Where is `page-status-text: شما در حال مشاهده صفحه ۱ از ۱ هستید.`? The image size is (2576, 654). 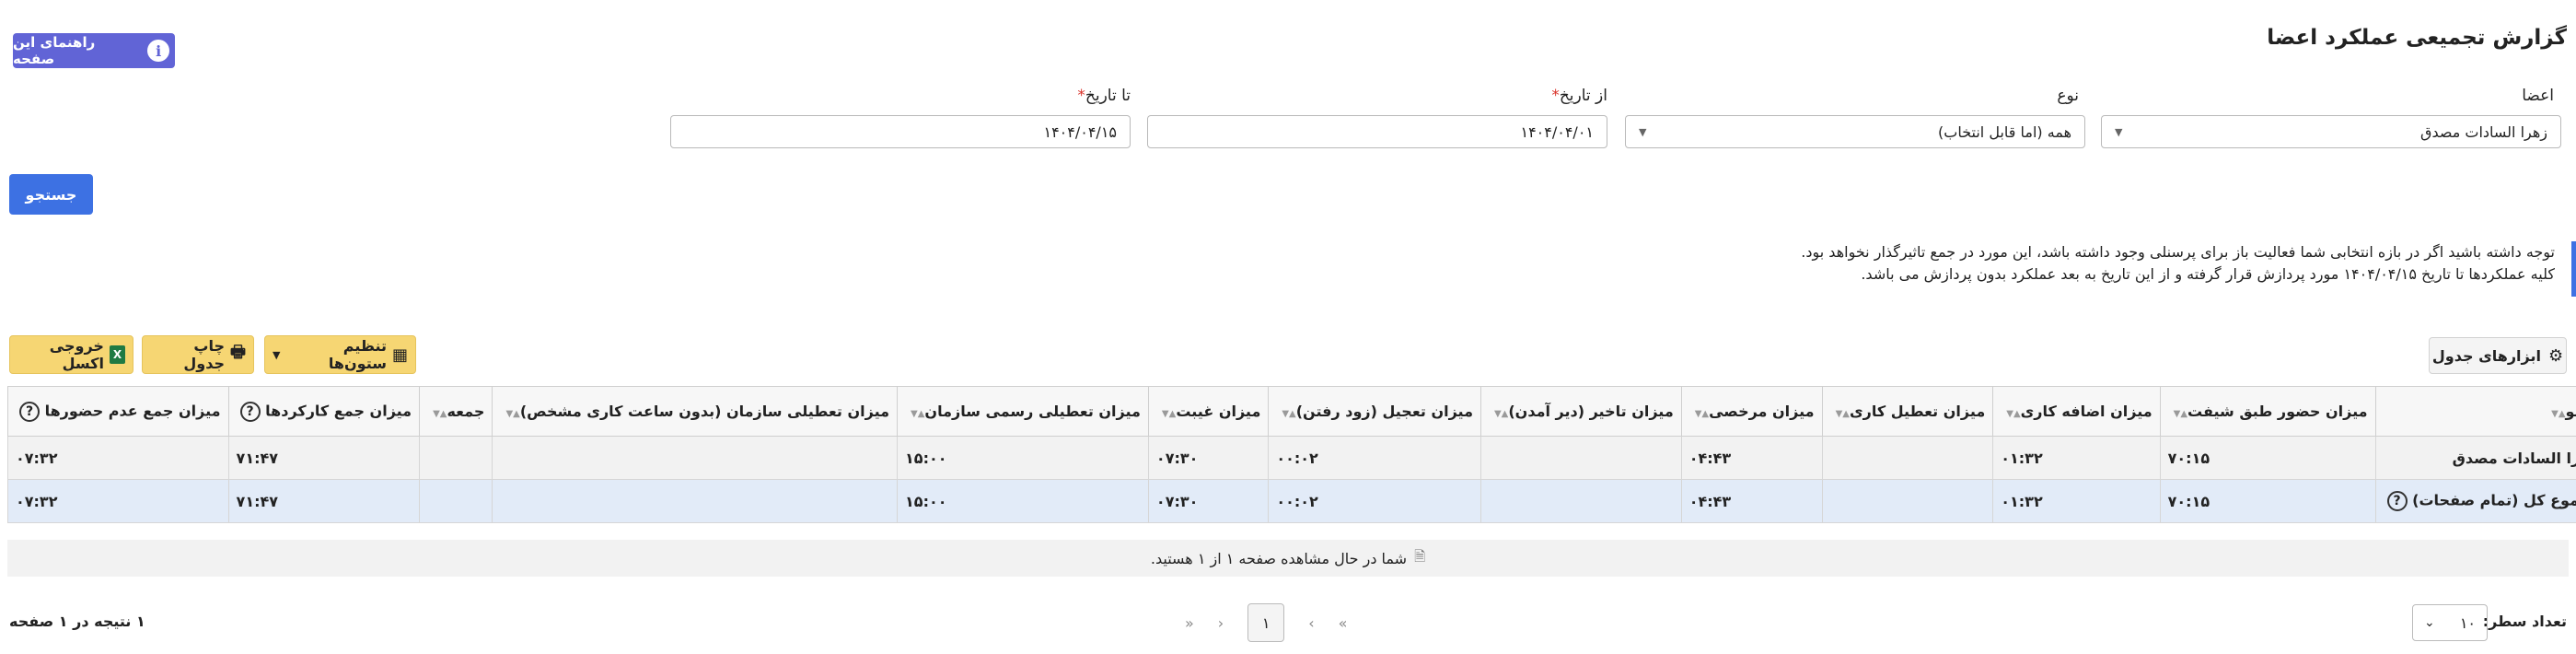
page-status-text: شما در حال مشاهده صفحه ۱ از ۱ هستید. is located at coordinates (1279, 558).